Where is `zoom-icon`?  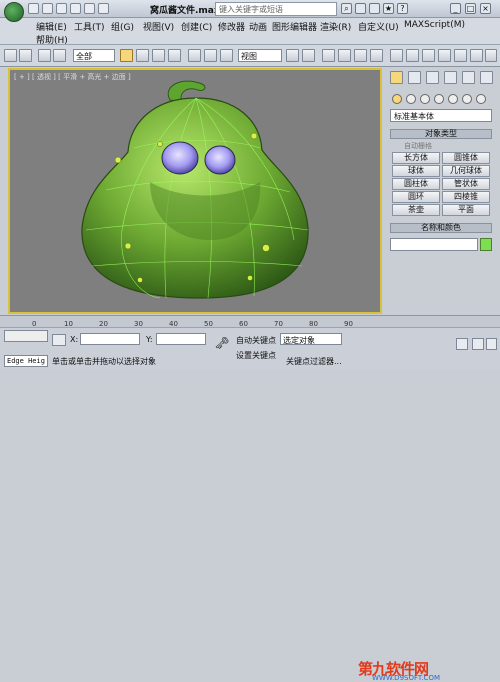 zoom-icon is located at coordinates (462, 344).